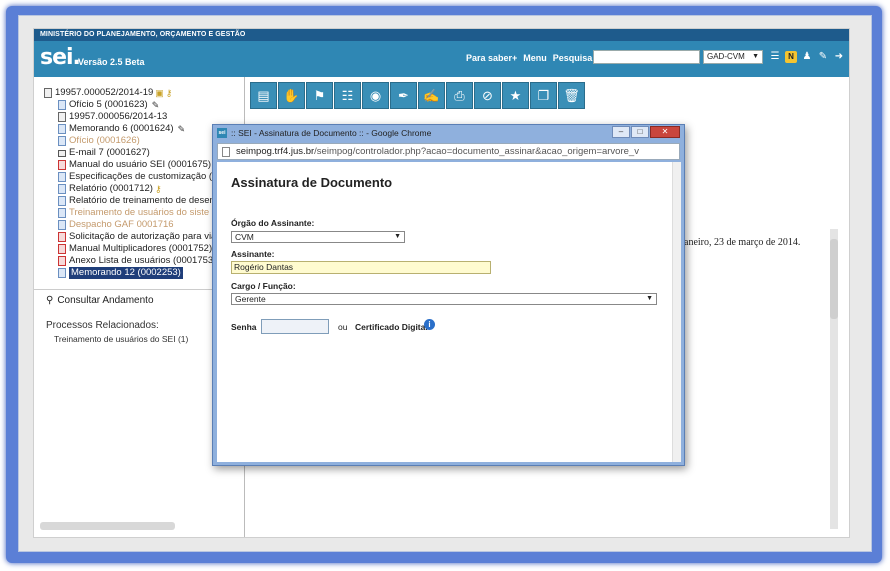 The image size is (890, 571). Describe the element at coordinates (244, 237) in the screenshot. I see `orgao-select-value: CVM` at that location.